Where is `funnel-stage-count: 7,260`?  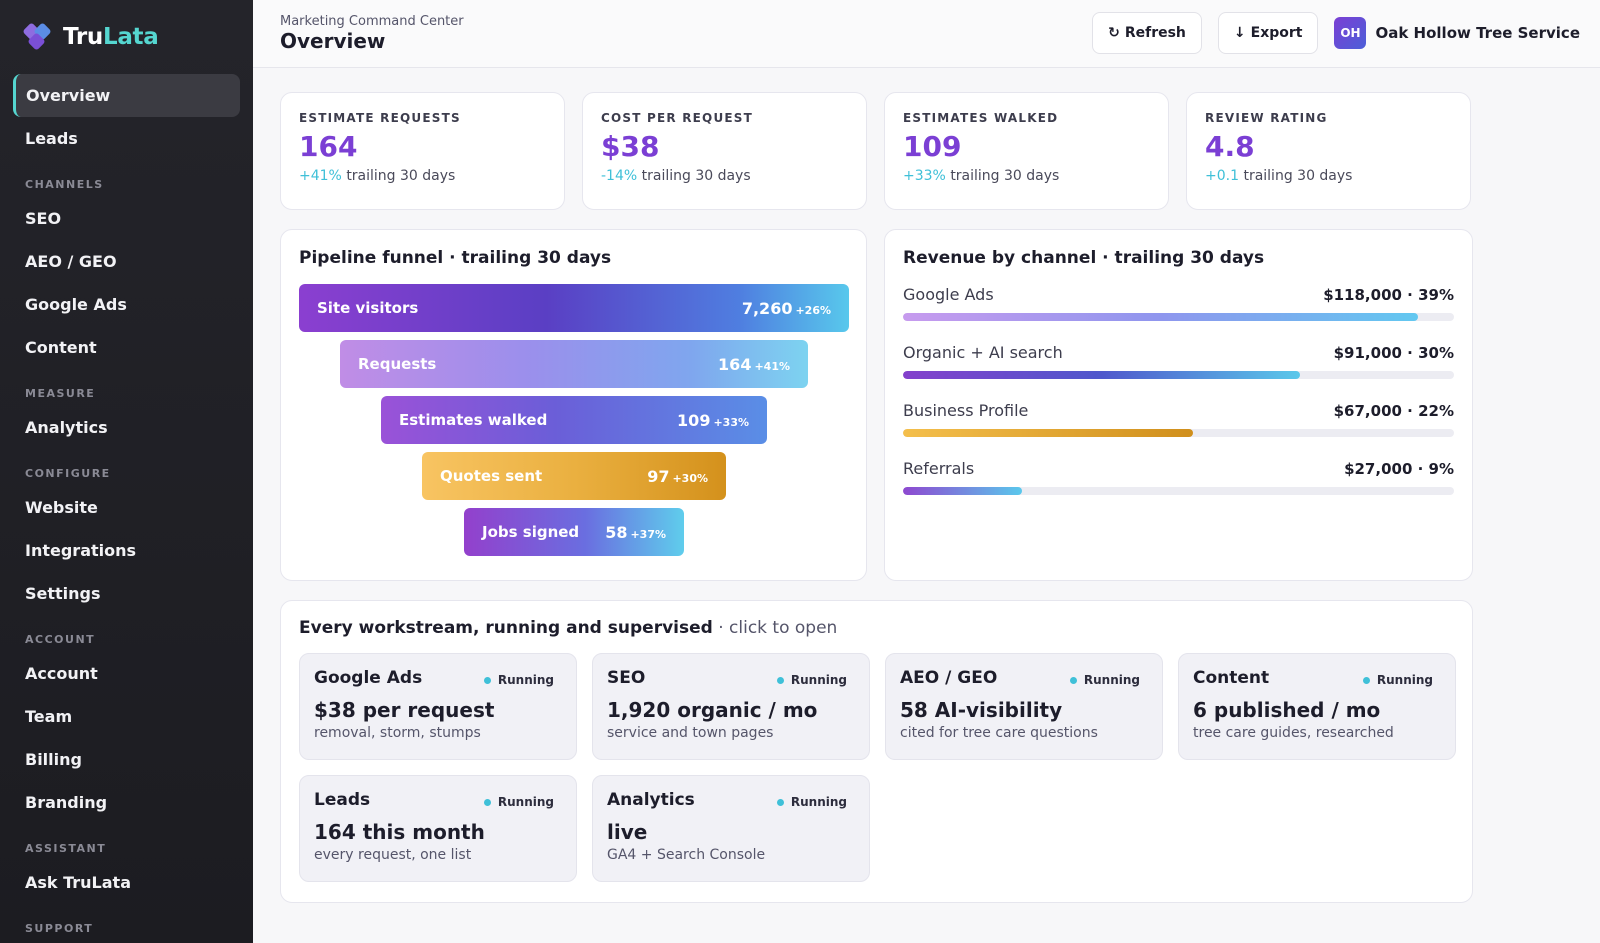 funnel-stage-count: 7,260 is located at coordinates (767, 308).